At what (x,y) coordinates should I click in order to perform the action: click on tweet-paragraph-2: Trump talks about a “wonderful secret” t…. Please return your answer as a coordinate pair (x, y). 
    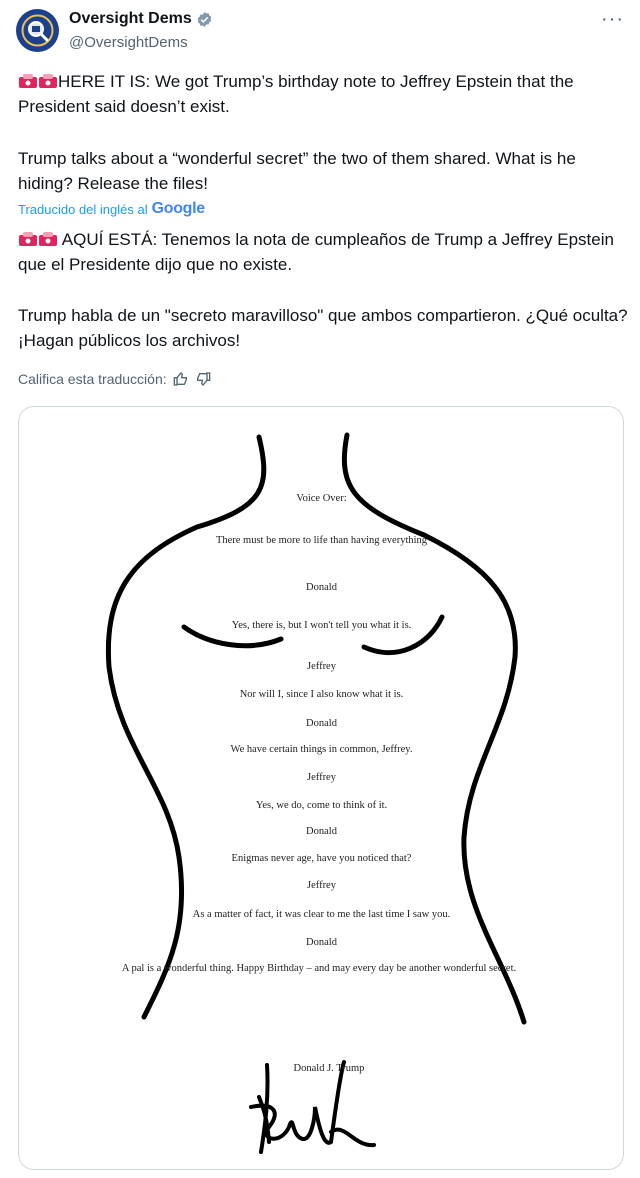
    Looking at the image, I should click on (297, 171).